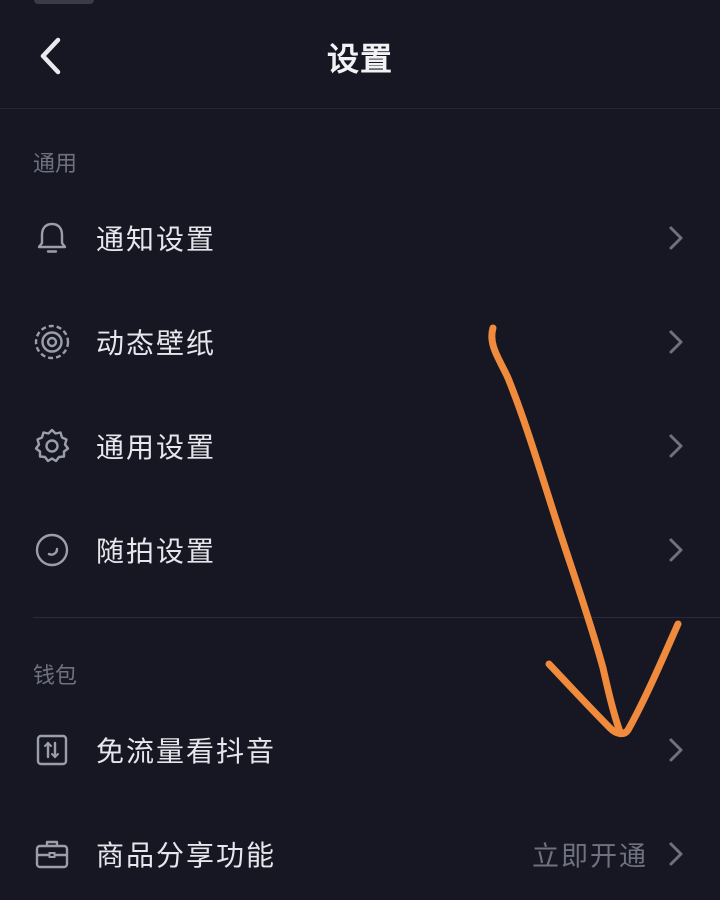 The image size is (720, 900). I want to click on settings-item-label: 通知设置, so click(156, 239).